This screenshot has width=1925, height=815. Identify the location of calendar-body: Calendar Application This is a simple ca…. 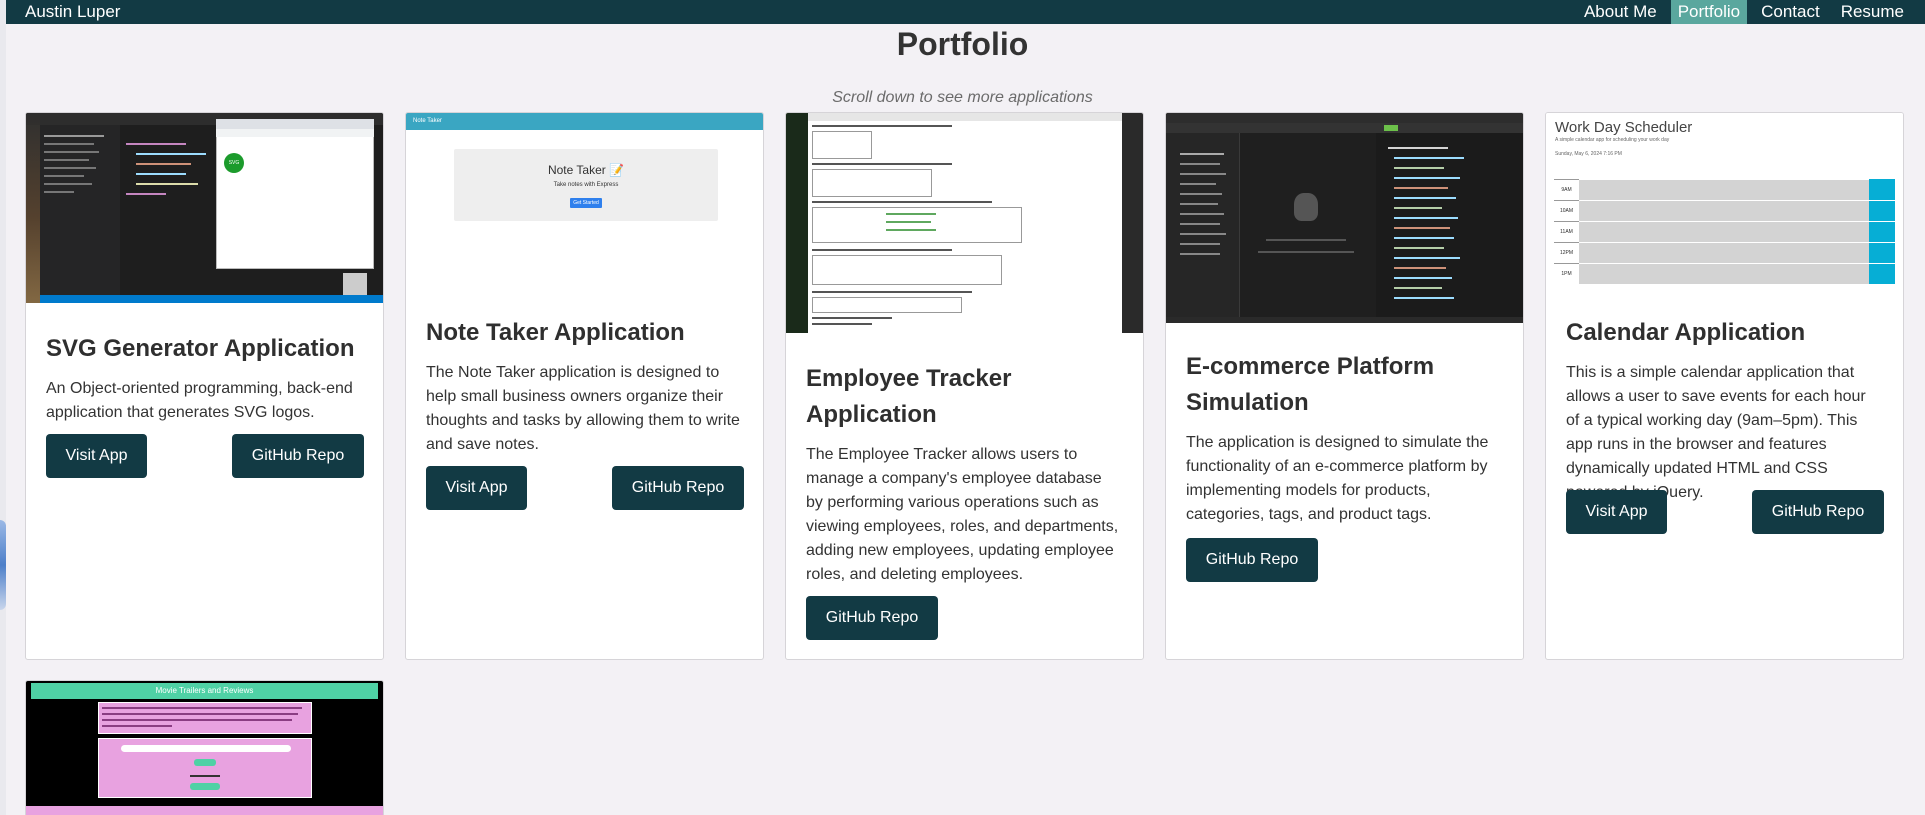
(1724, 410).